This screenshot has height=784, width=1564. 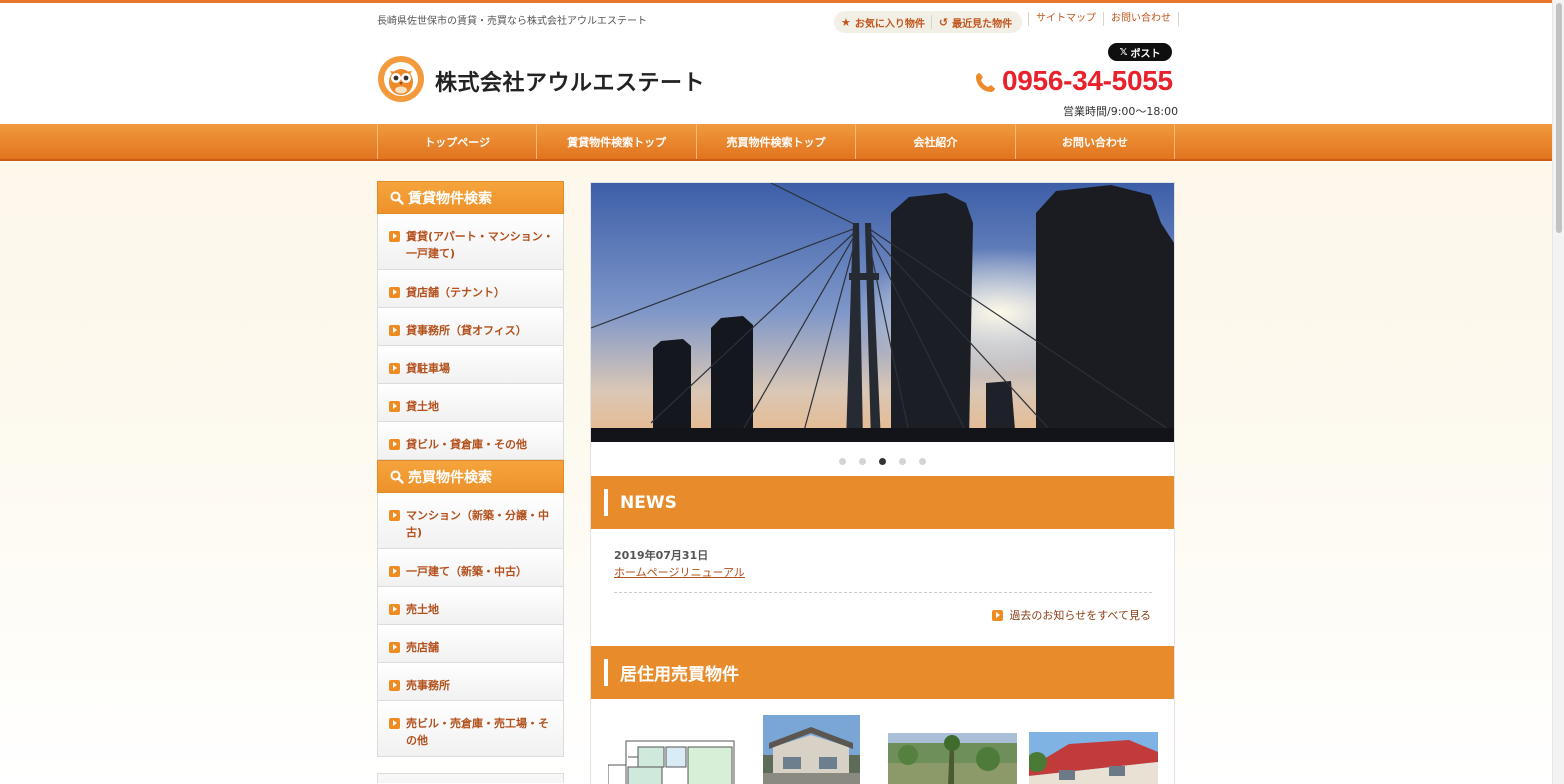 I want to click on sidebar-item-label: 貸店舗（テナント）, so click(x=455, y=292).